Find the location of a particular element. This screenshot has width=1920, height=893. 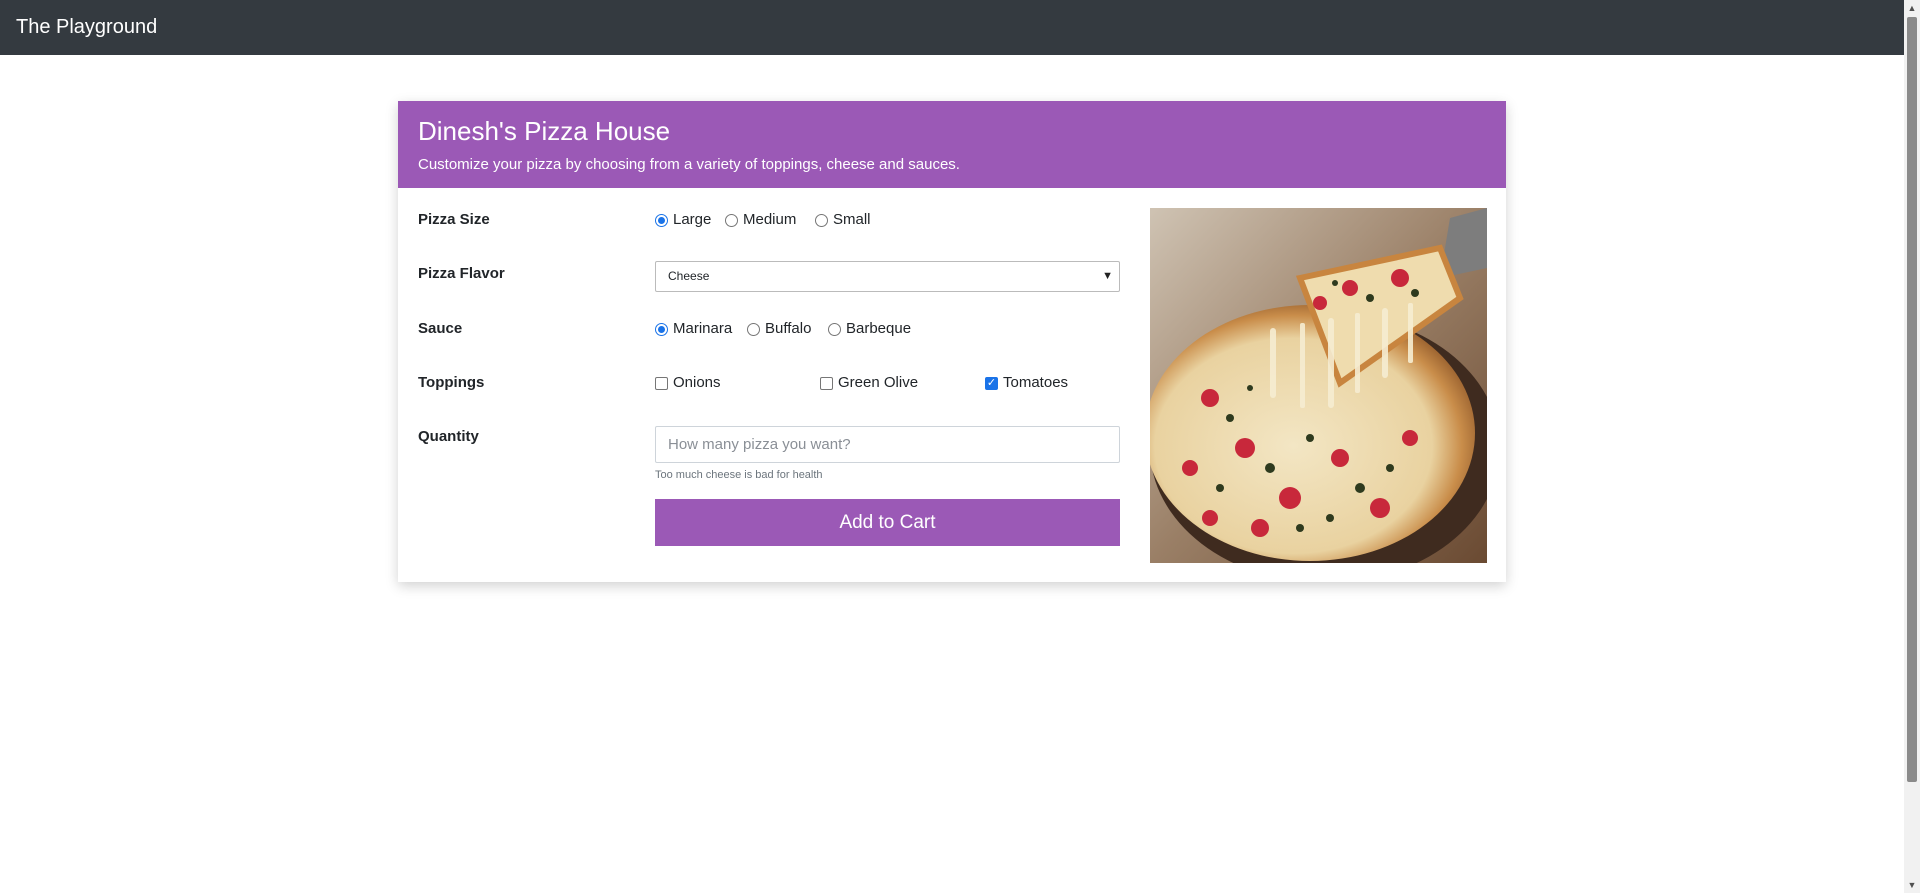

scroll-down-arrow-icon: ▼ is located at coordinates (1912, 885).